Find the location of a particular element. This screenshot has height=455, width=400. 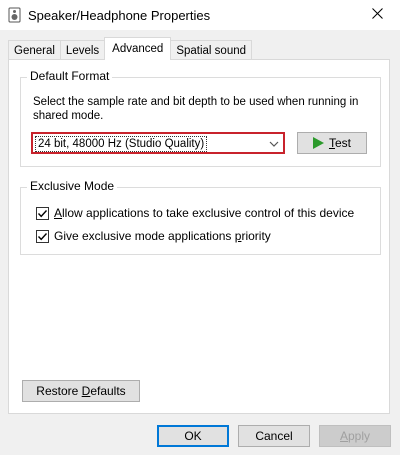

tab-strip: General Levels Advanced Spatial sound is located at coordinates (130, 48).